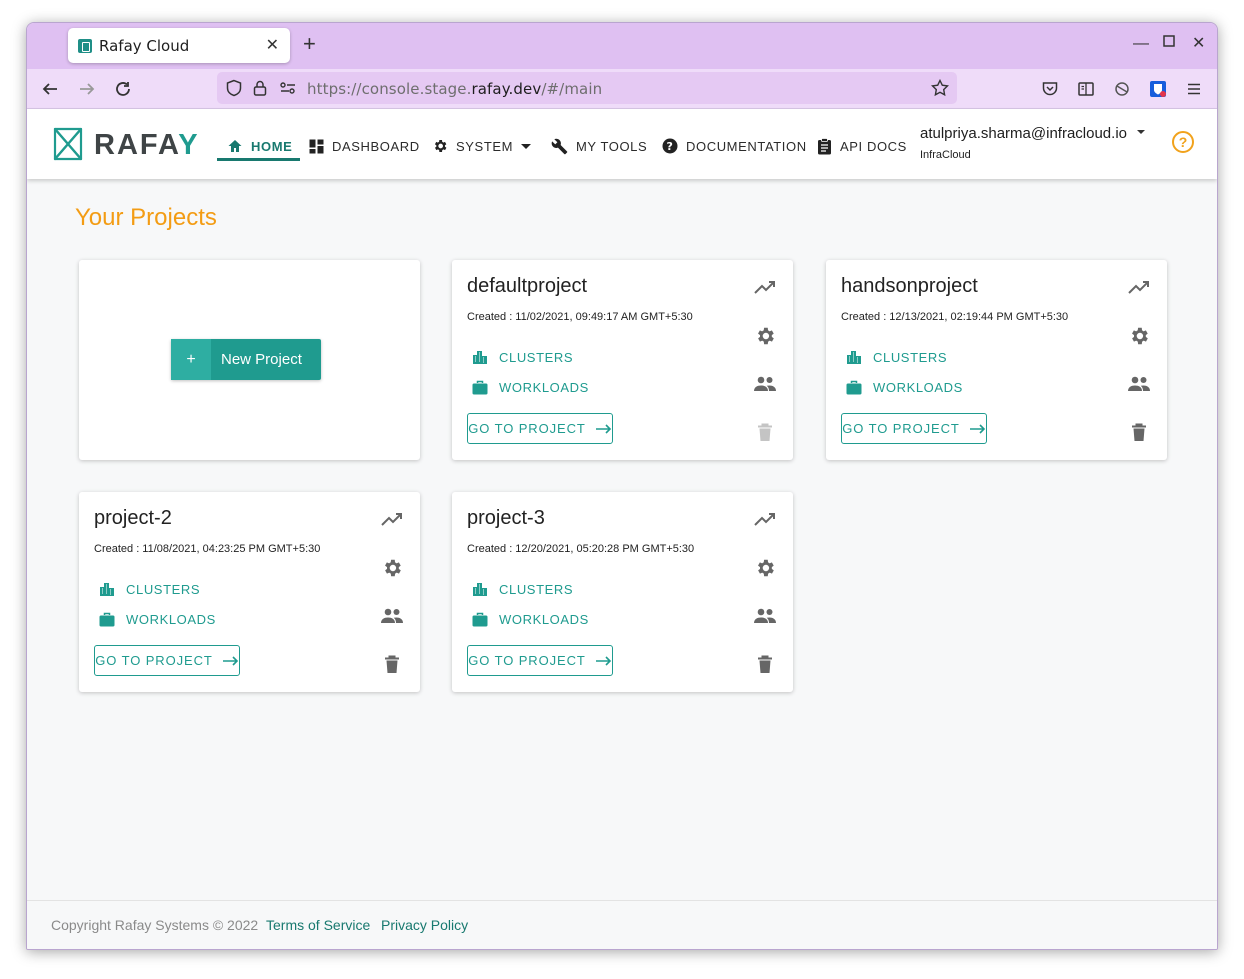 This screenshot has height=979, width=1244. I want to click on browser-tab: Rafay Cloud ✕, so click(179, 45).